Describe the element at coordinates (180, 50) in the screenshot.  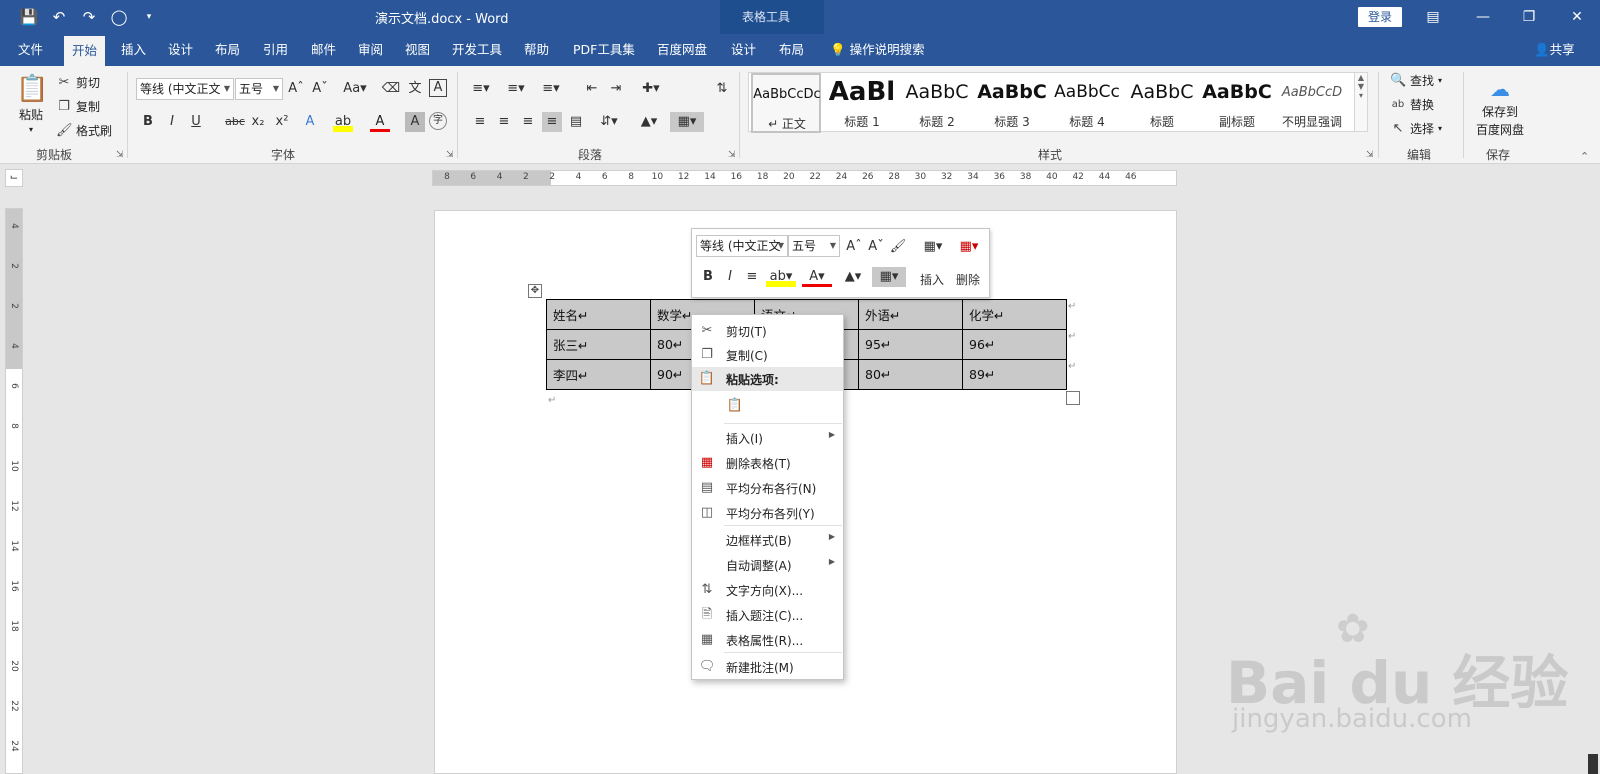
I see `tab-design: 设计` at that location.